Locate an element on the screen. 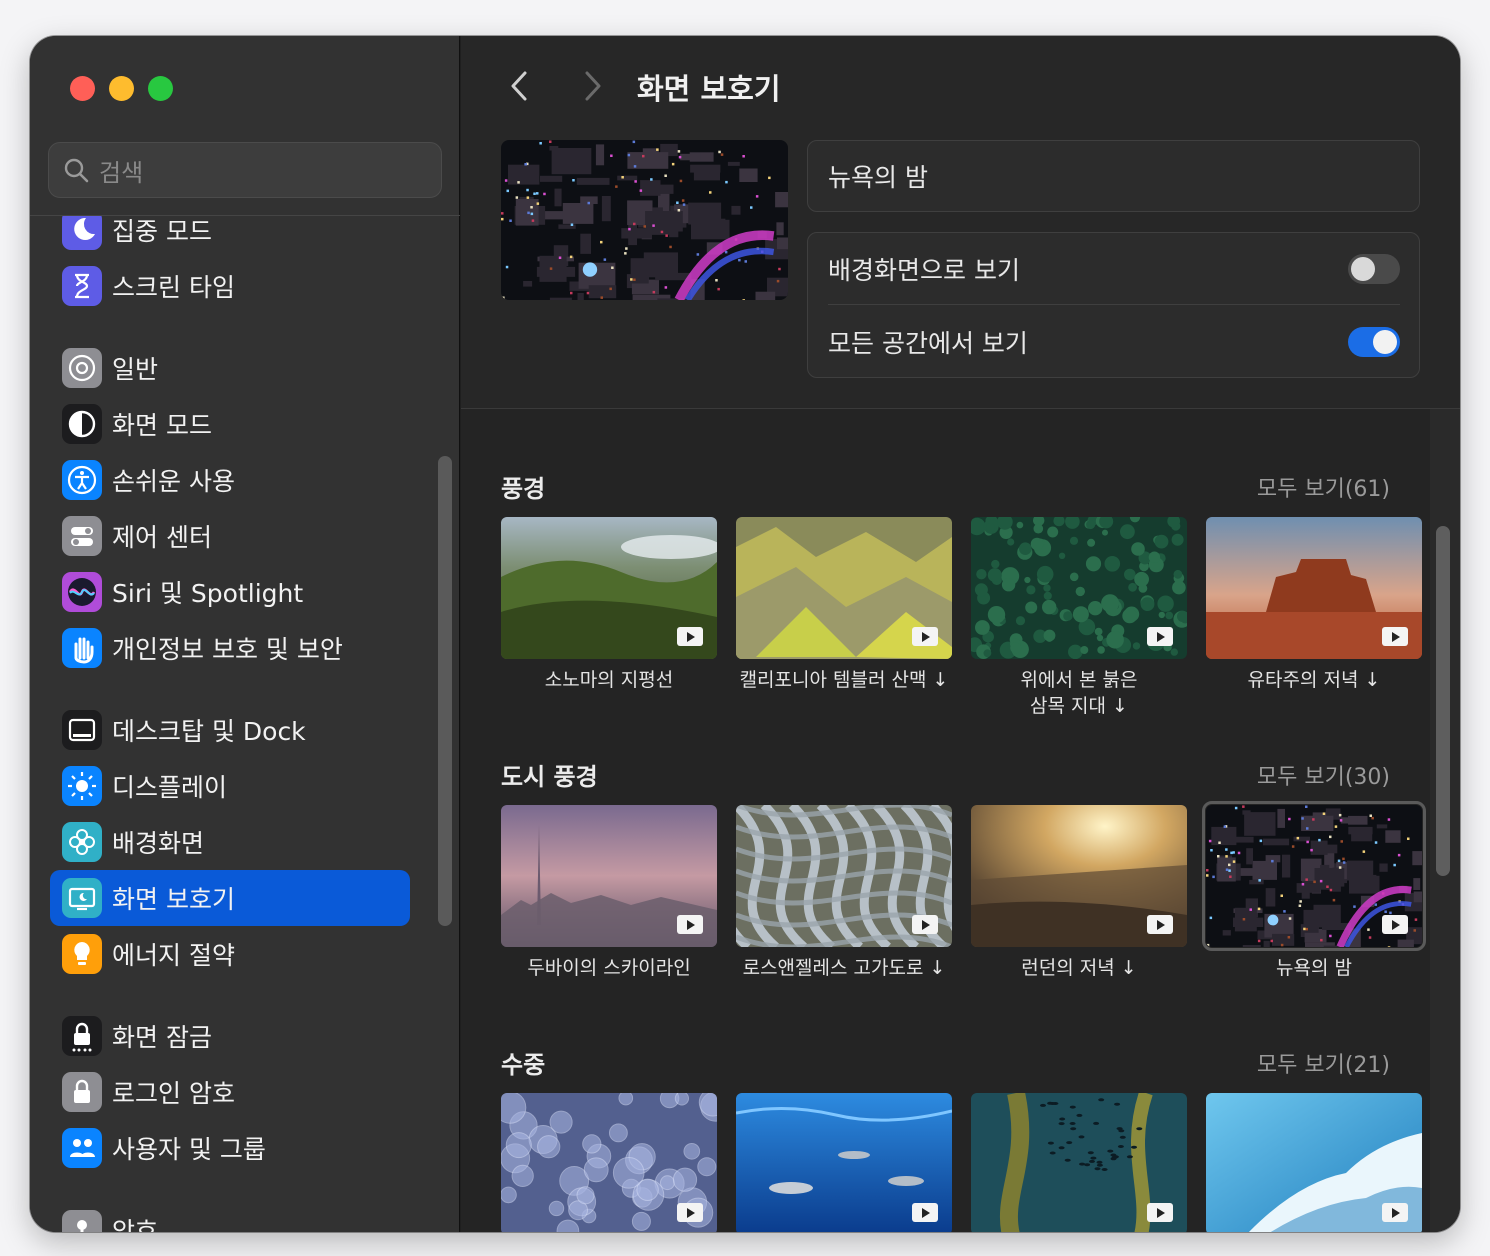  screensaver-tile: 알래스카 해파리 is located at coordinates (609, 1162).